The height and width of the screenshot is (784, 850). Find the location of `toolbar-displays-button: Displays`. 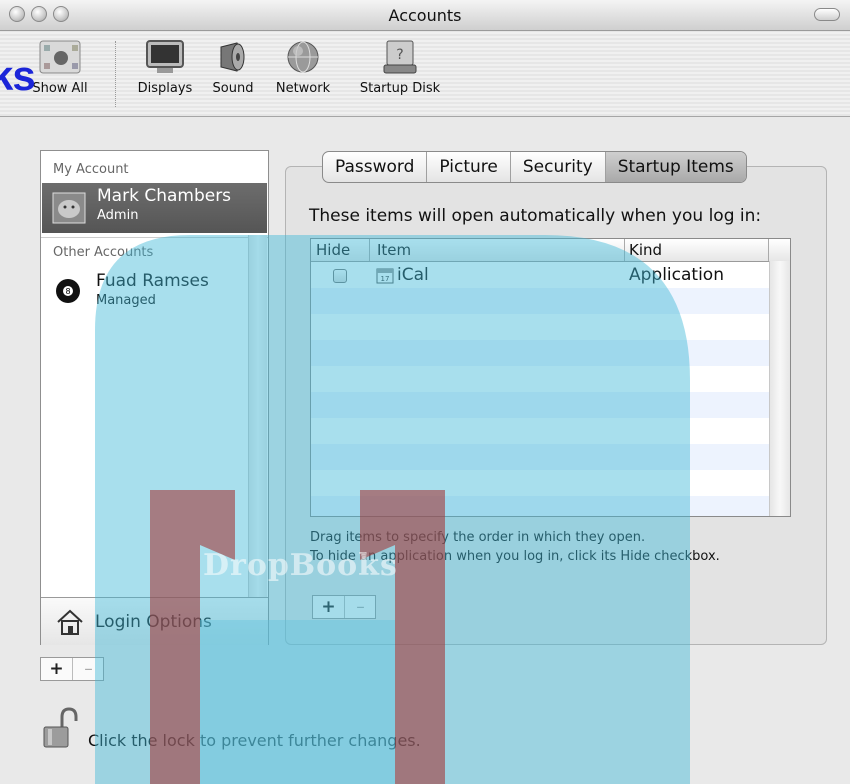

toolbar-displays-button: Displays is located at coordinates (165, 67).